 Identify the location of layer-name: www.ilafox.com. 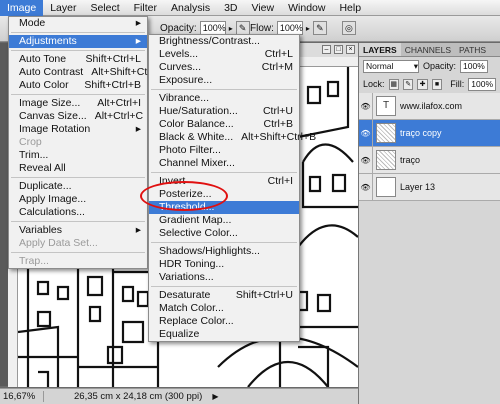
(431, 106).